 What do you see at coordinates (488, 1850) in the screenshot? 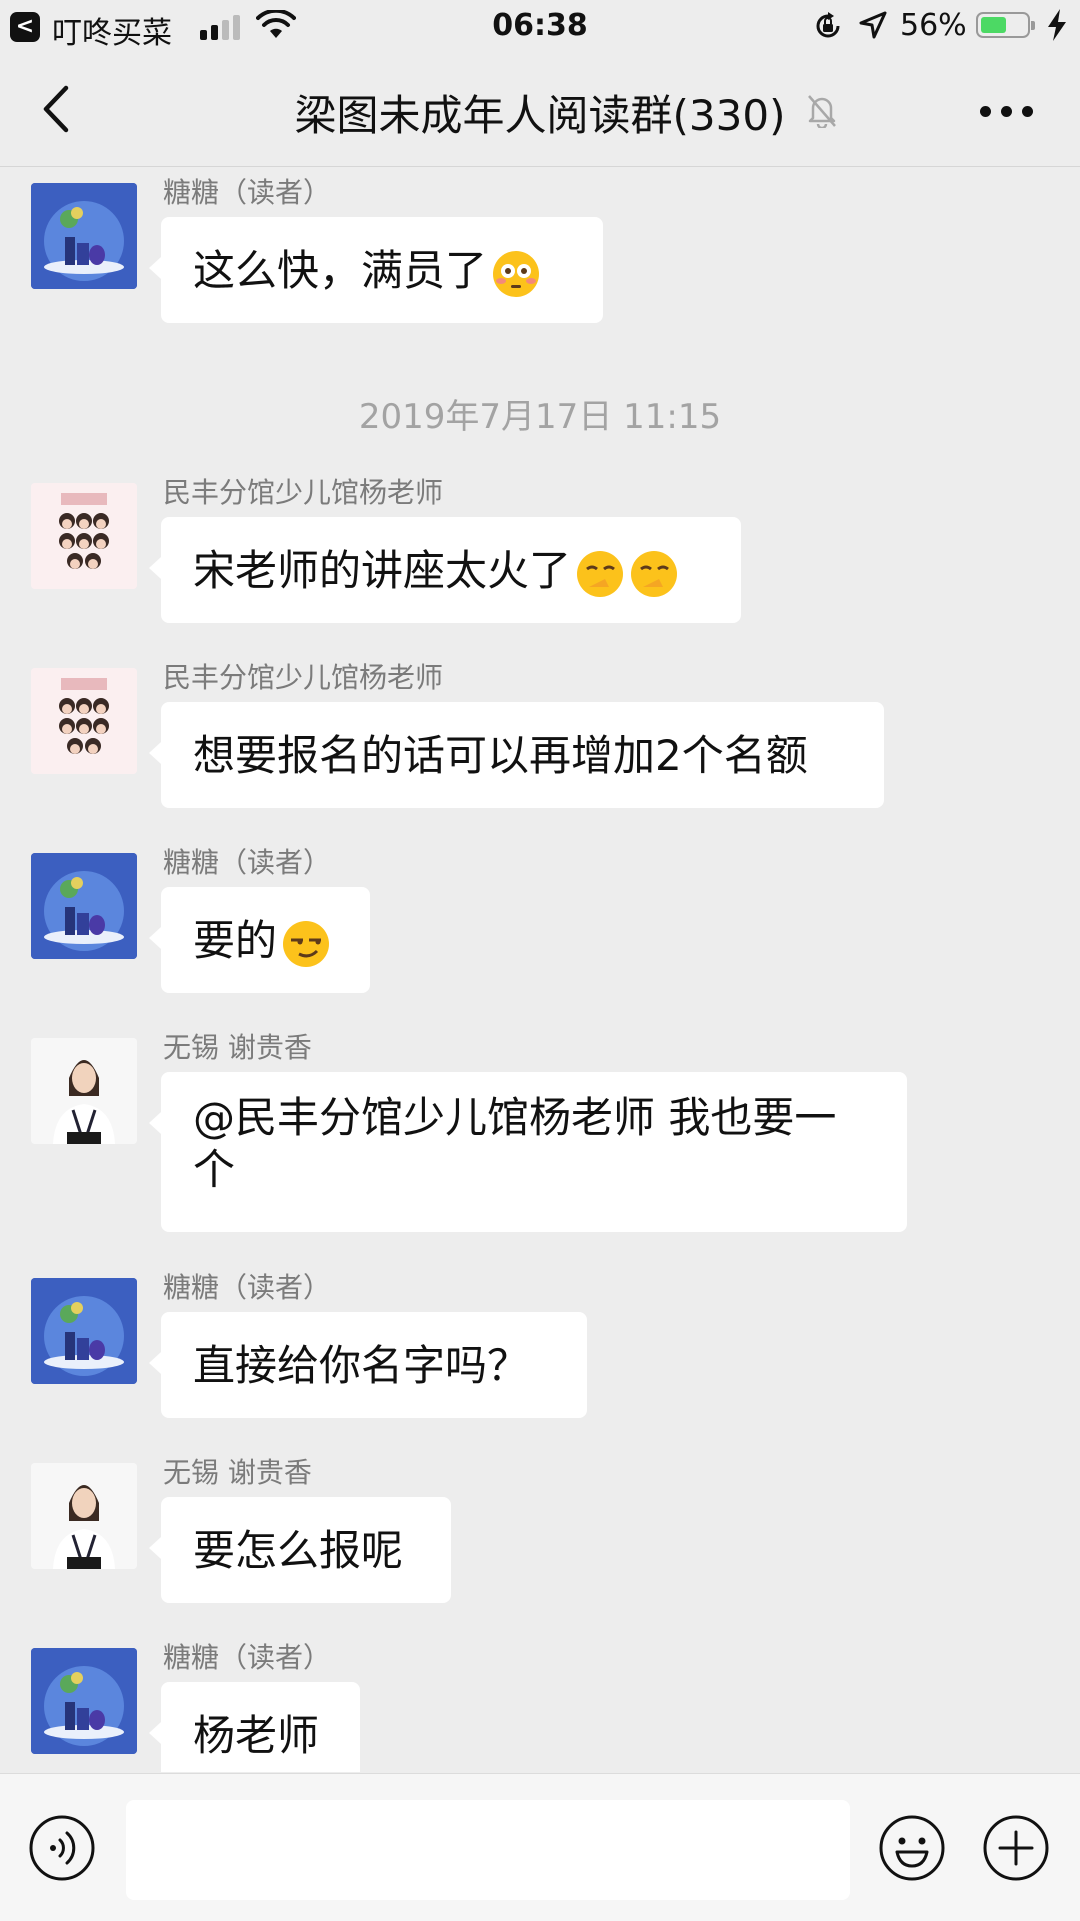
I see `message-input` at bounding box center [488, 1850].